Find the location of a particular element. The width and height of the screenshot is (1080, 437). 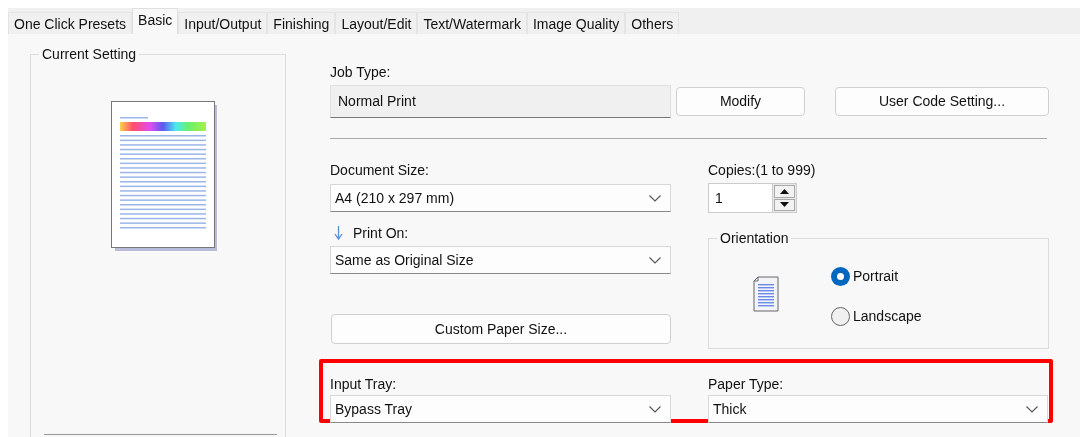

spin-up-button is located at coordinates (784, 191).